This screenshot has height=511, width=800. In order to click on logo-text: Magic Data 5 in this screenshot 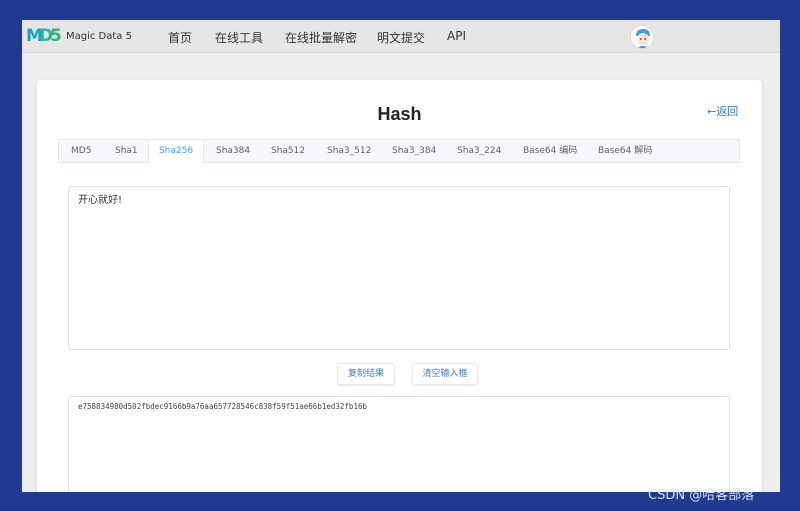, I will do `click(99, 36)`.